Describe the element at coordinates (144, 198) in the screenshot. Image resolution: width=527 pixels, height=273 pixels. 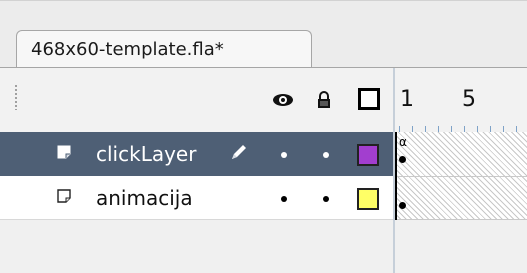
I see `layer-name: animacija` at that location.